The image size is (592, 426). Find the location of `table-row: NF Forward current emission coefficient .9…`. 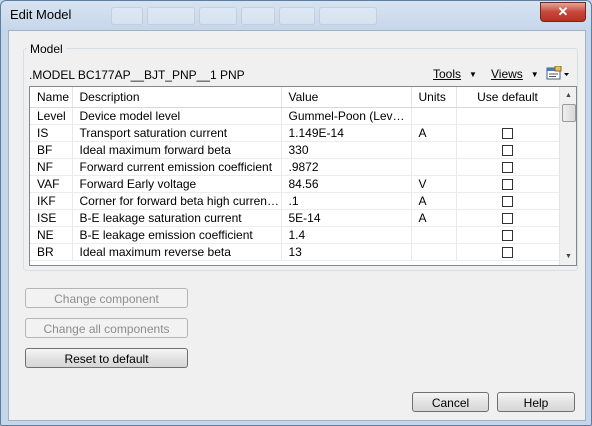

table-row: NF Forward current emission coefficient .9… is located at coordinates (295, 167).